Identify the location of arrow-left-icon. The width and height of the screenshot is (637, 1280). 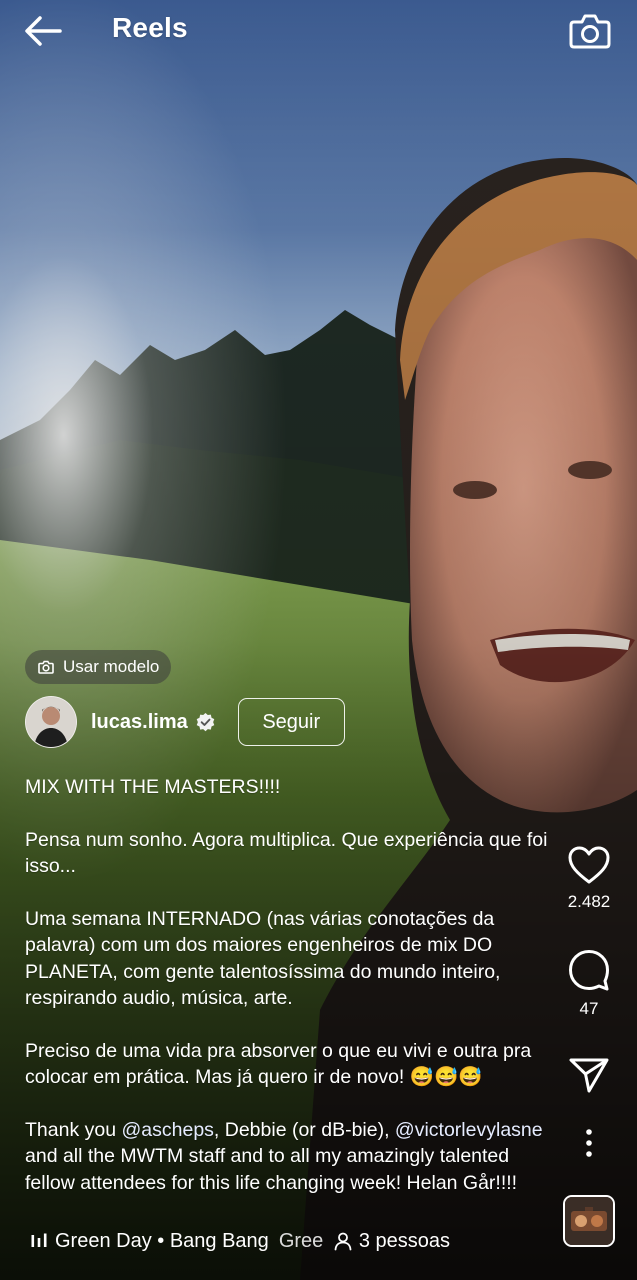
(43, 31).